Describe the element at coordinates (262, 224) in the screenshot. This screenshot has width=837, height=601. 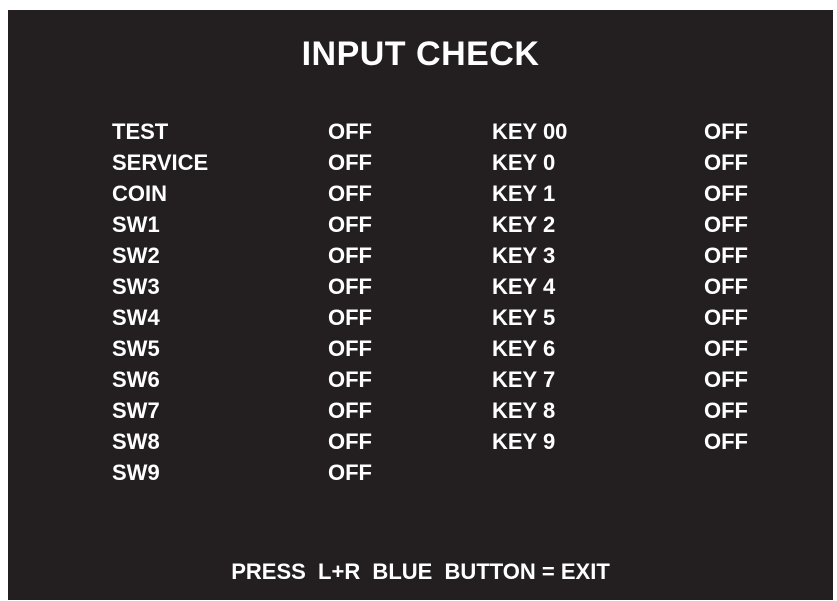
I see `input-row: SW1 OFF` at that location.